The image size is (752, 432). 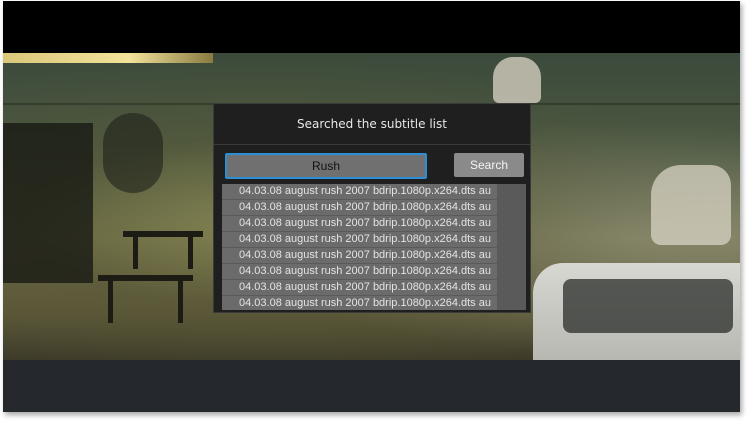 What do you see at coordinates (372, 124) in the screenshot?
I see `dialog-title: Searched the subtitle list` at bounding box center [372, 124].